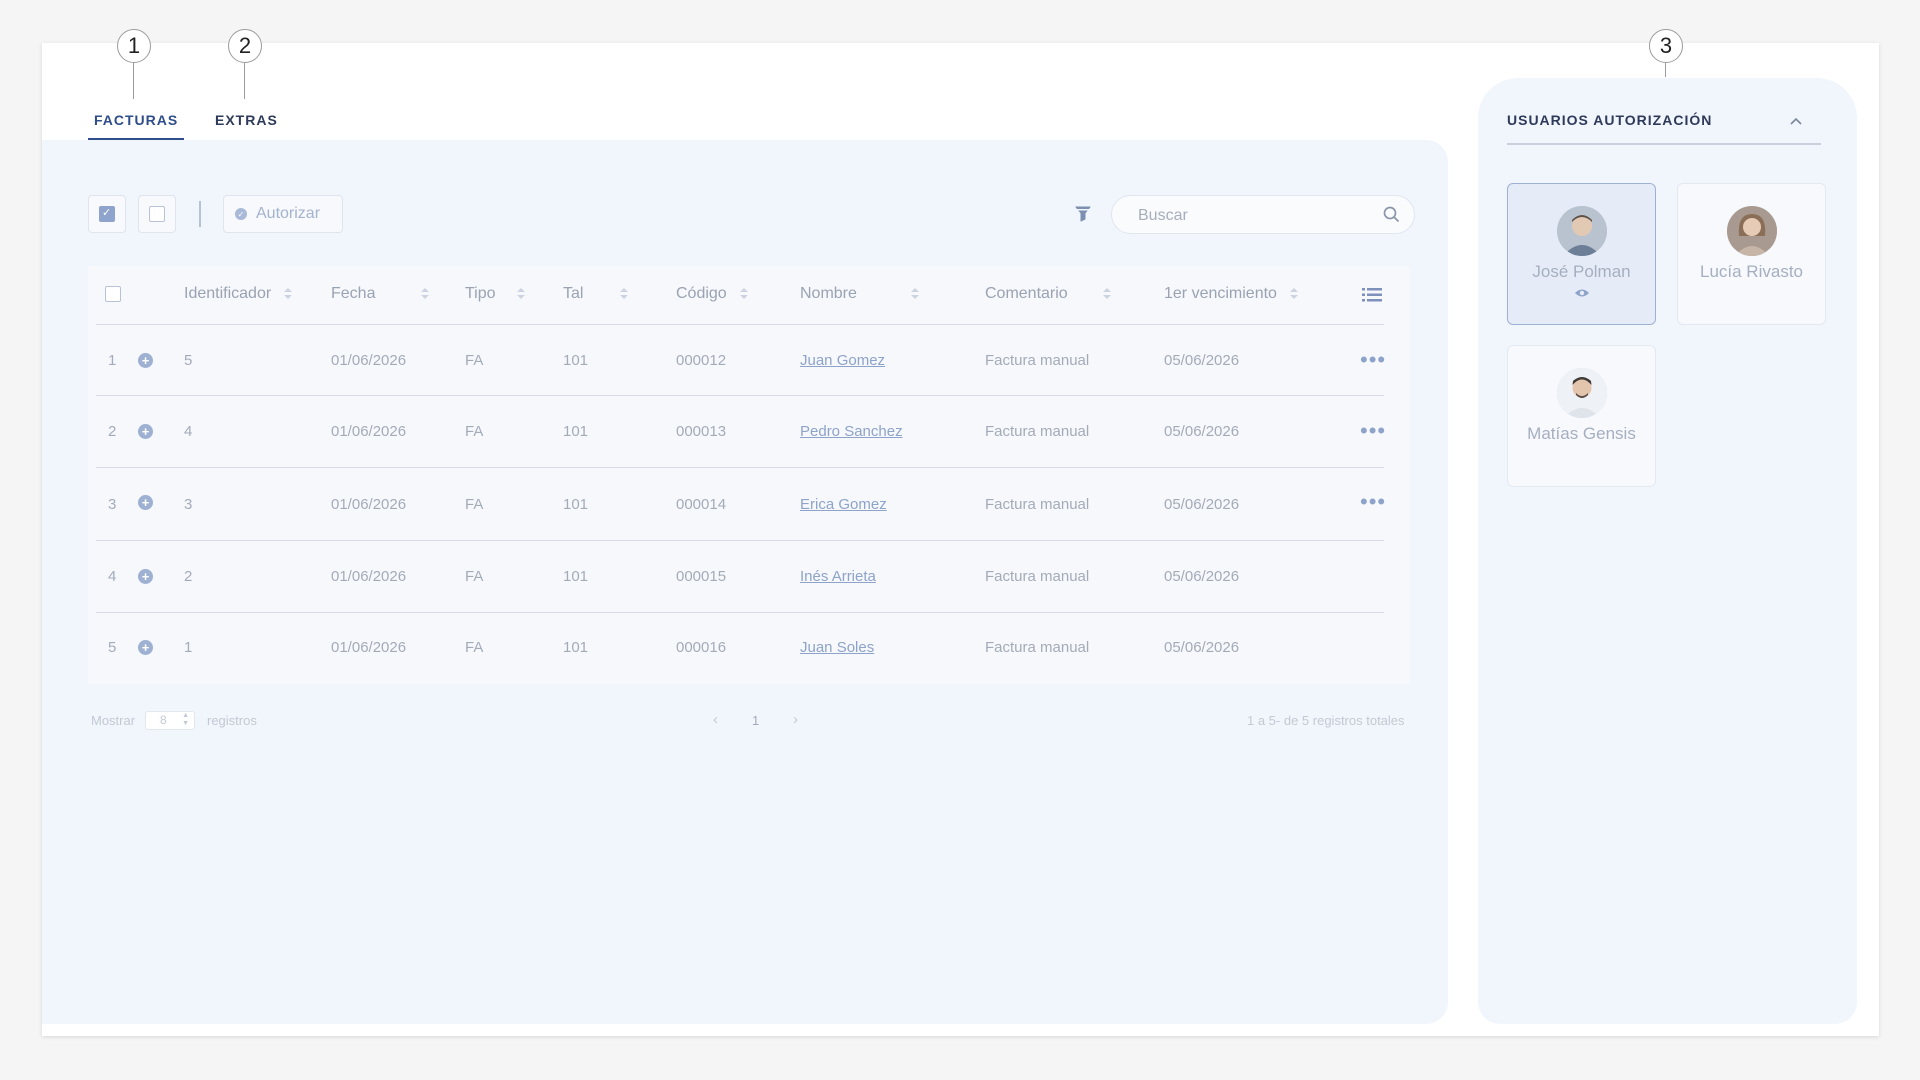 Image resolution: width=1920 pixels, height=1080 pixels. Describe the element at coordinates (157, 214) in the screenshot. I see `deselect-all-button` at that location.